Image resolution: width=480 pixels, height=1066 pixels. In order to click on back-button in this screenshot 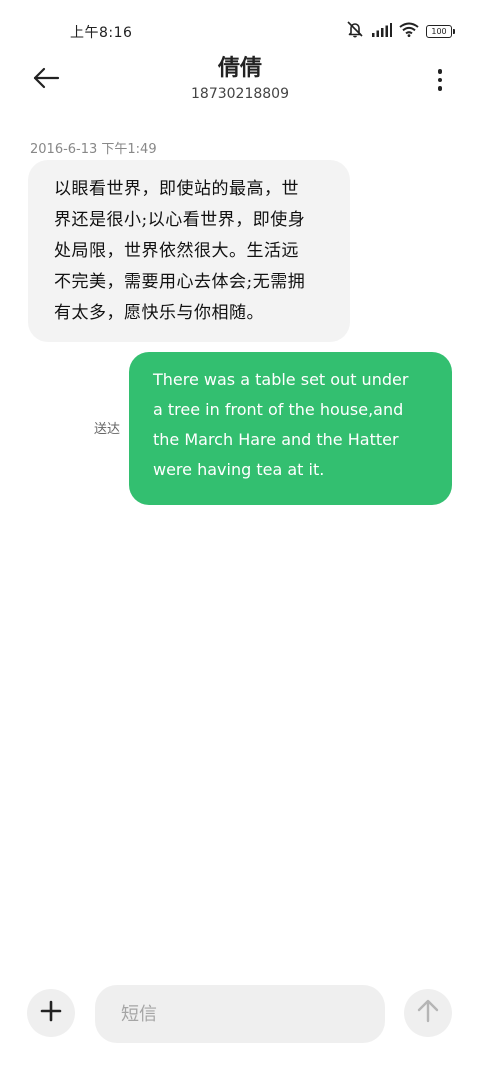, I will do `click(46, 80)`.